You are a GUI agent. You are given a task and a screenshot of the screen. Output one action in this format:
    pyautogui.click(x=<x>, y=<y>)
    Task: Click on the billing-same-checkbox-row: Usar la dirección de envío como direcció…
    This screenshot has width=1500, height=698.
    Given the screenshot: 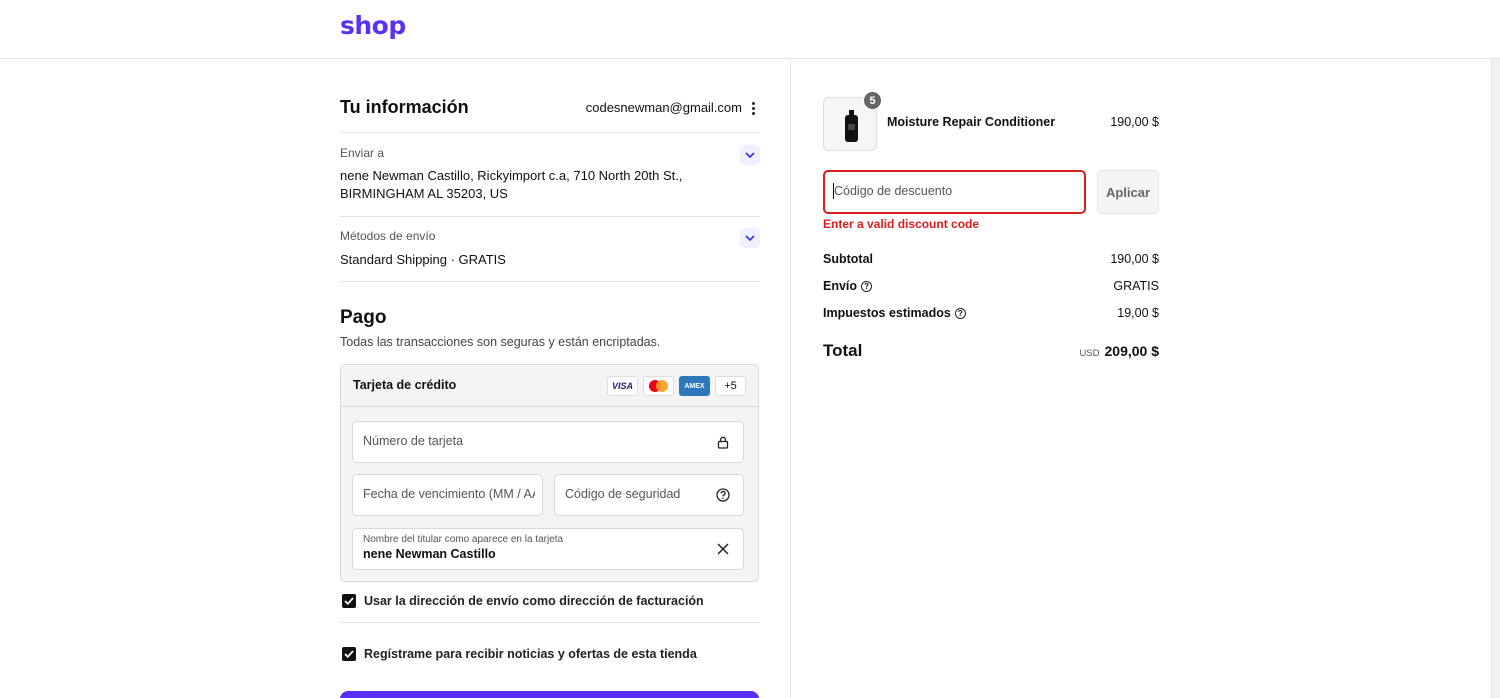 What is the action you would take?
    pyautogui.click(x=523, y=601)
    